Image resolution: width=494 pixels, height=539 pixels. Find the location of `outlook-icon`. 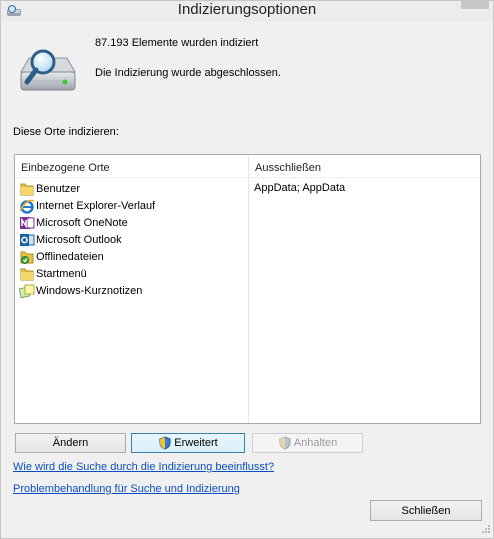

outlook-icon is located at coordinates (27, 239).